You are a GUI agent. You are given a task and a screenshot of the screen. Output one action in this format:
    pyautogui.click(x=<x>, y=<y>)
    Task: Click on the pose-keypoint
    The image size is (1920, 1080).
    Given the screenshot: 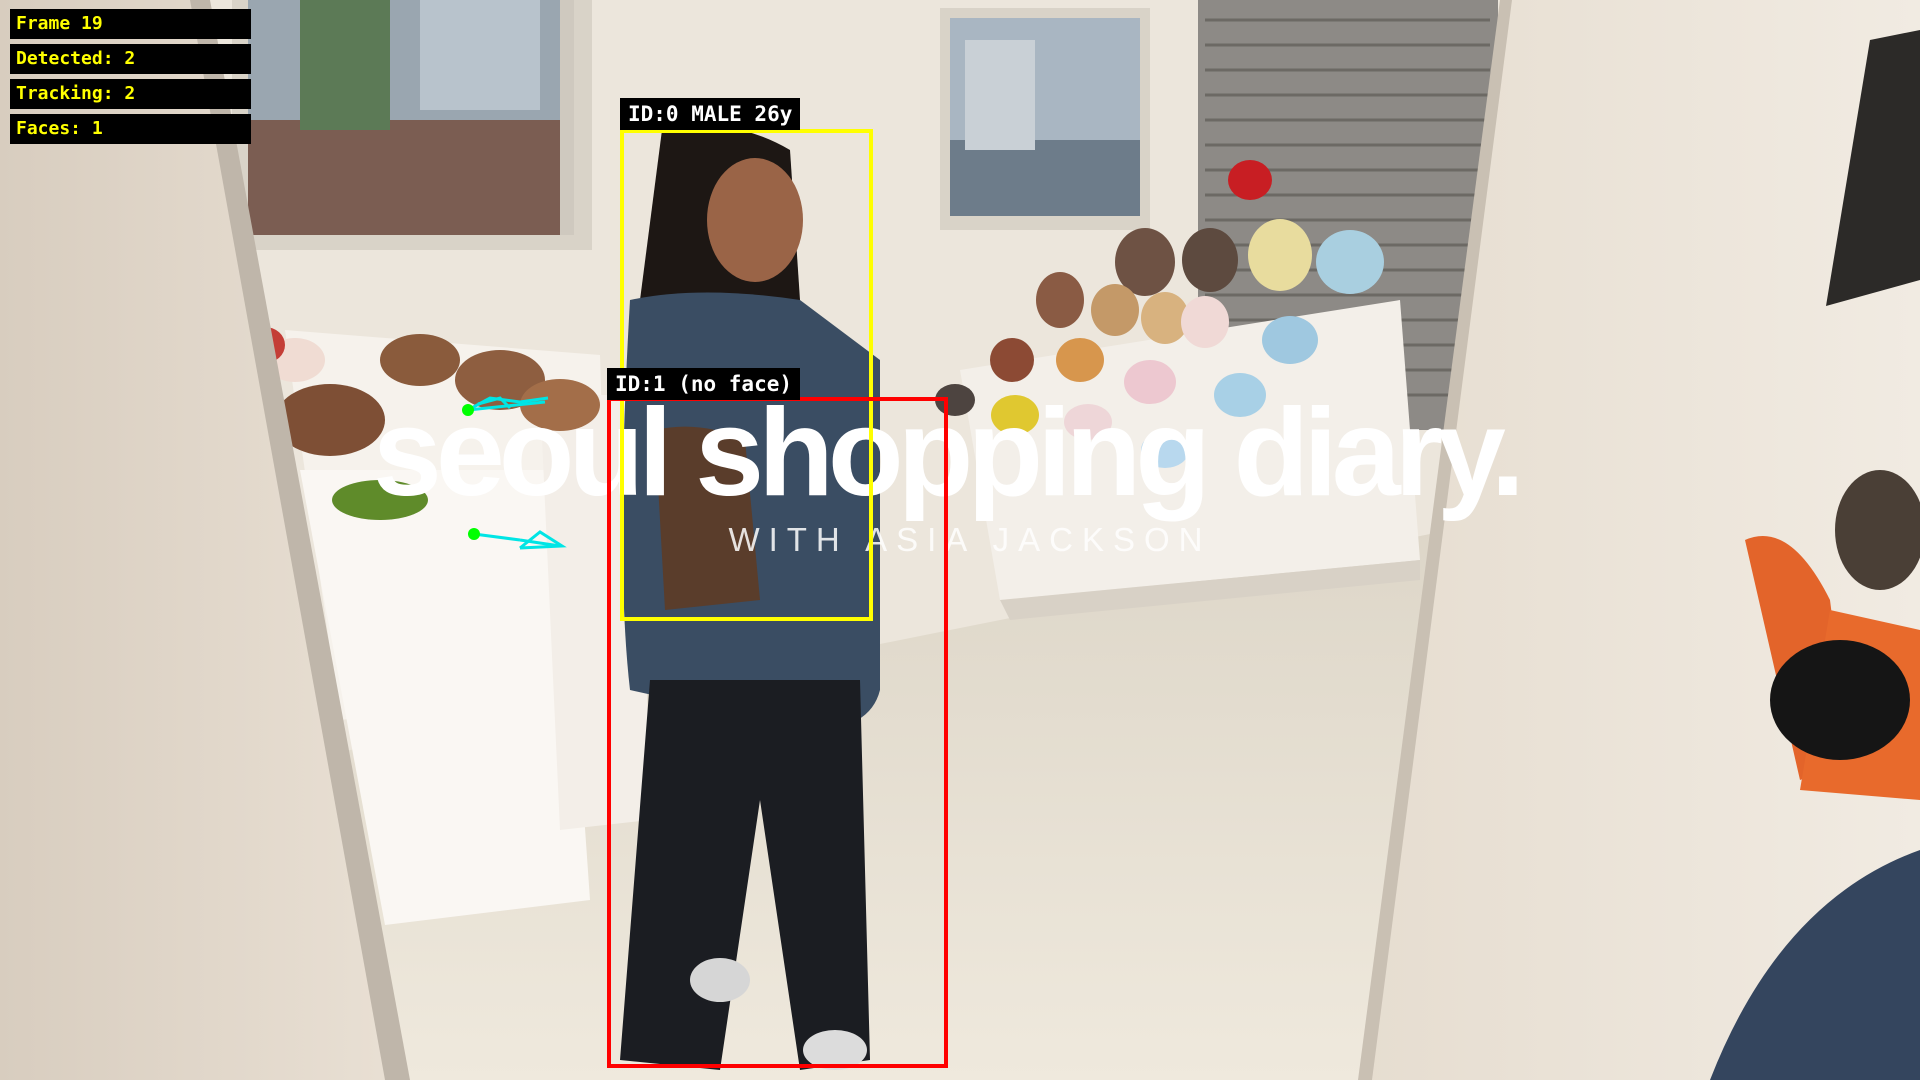 What is the action you would take?
    pyautogui.click(x=474, y=534)
    